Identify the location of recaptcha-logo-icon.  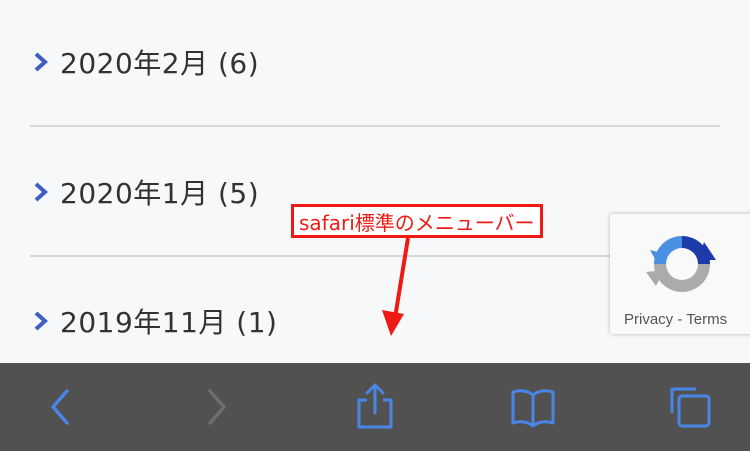
(681, 264).